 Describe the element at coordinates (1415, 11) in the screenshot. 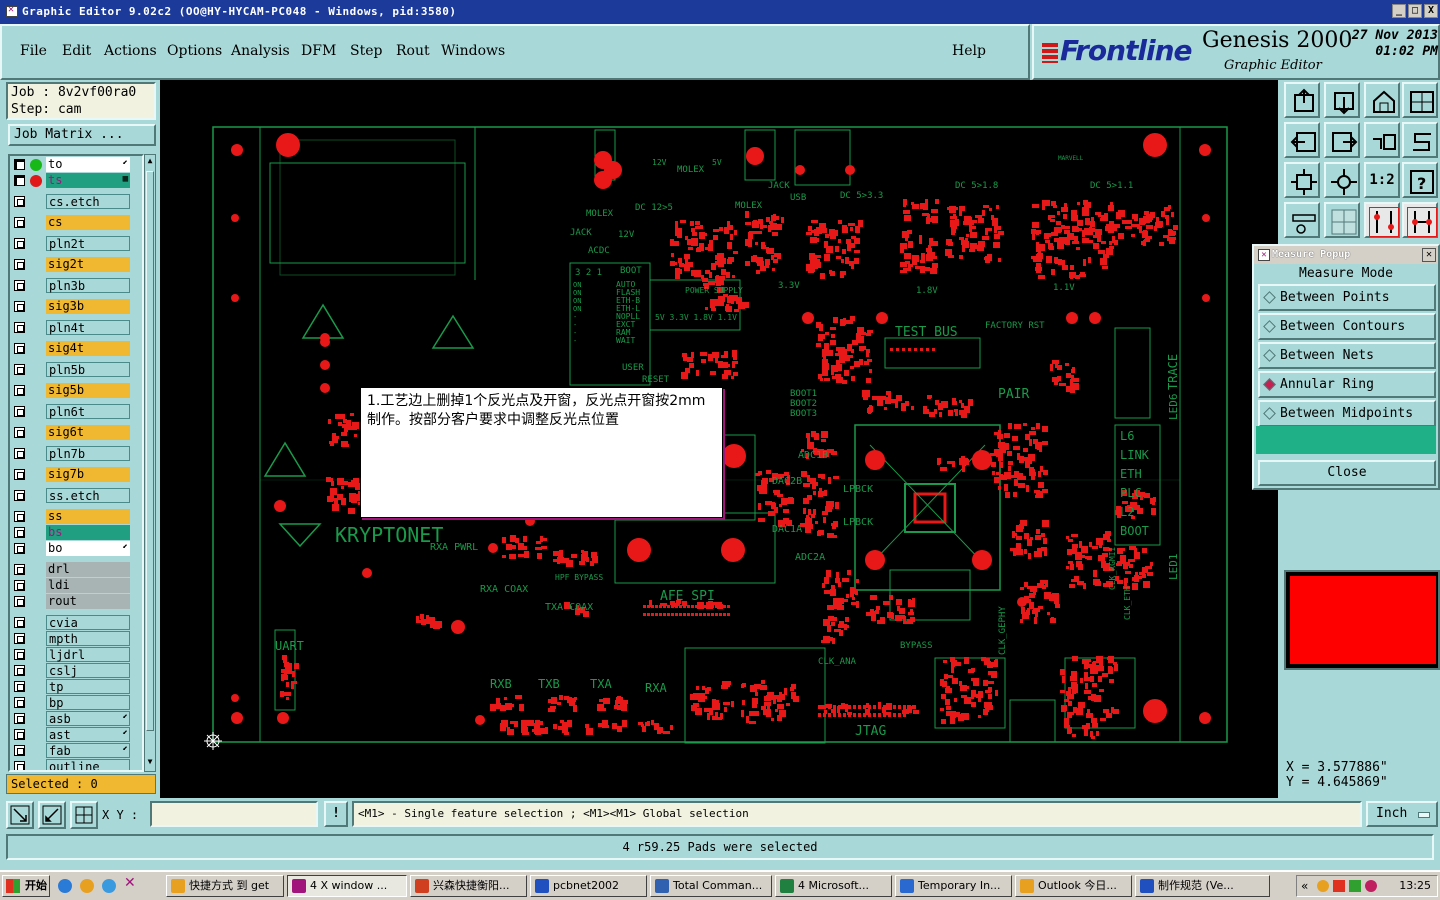

I see `maximize-button: □` at that location.